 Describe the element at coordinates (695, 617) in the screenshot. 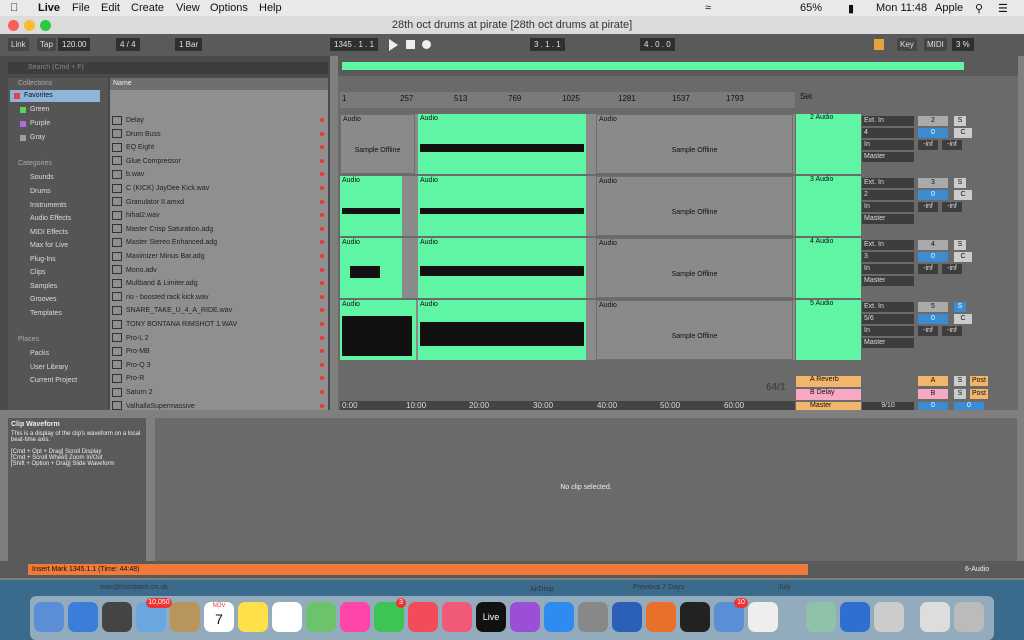

I see `native-access-icon` at that location.